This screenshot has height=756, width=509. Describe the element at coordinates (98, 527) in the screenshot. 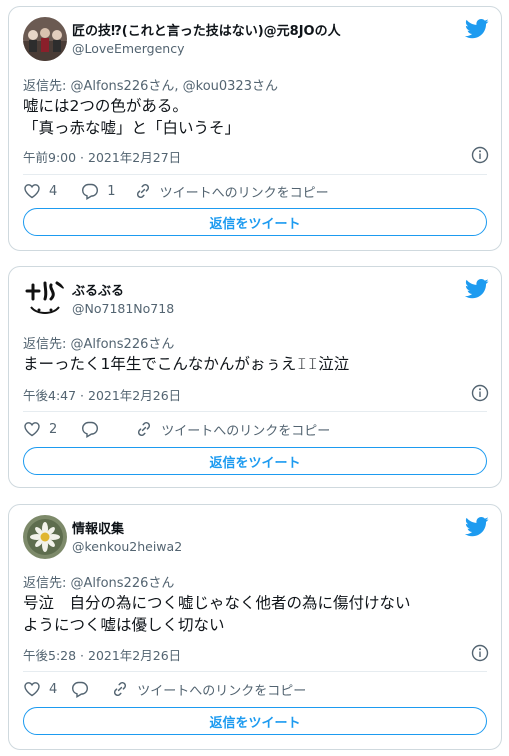

I see `display-name: 情報収集` at that location.